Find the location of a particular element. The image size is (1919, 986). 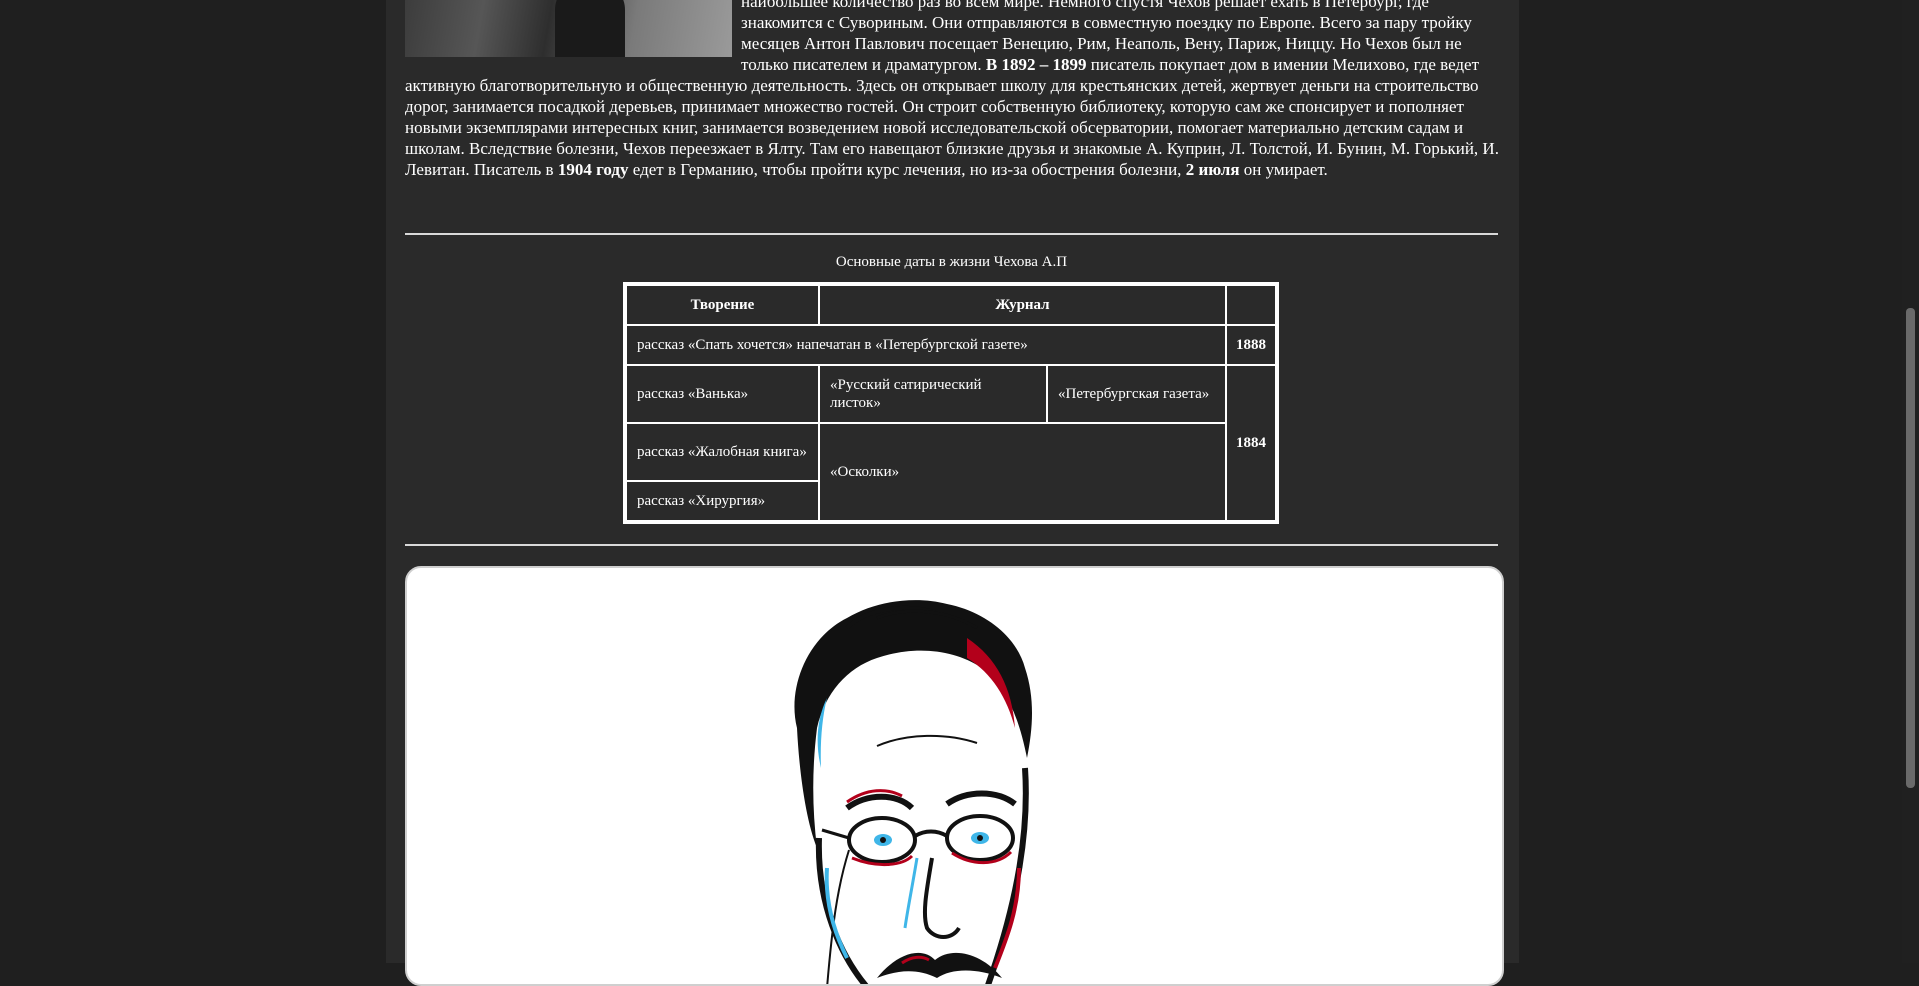

bio-bold-1892: В 1892 – 1899 is located at coordinates (1036, 64).